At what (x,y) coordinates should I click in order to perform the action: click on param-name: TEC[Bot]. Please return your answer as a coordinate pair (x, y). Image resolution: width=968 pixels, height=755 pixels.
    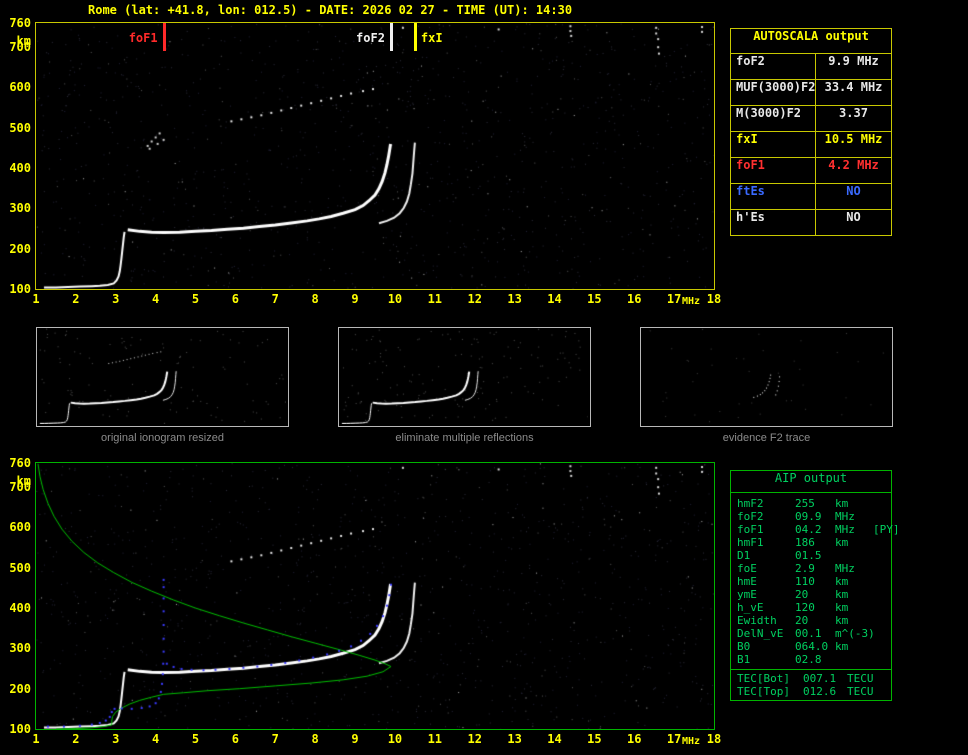
    Looking at the image, I should click on (763, 678).